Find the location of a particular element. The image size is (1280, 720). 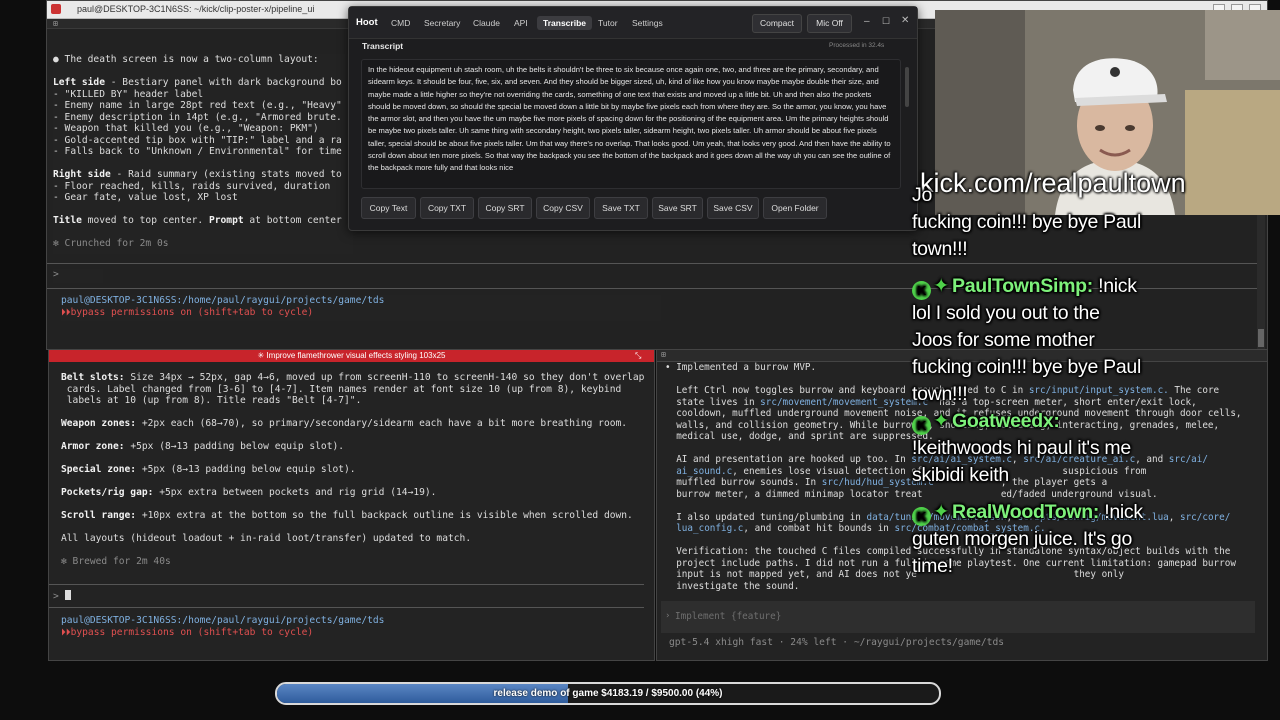

copy-text-button: Copy Text is located at coordinates (388, 208).